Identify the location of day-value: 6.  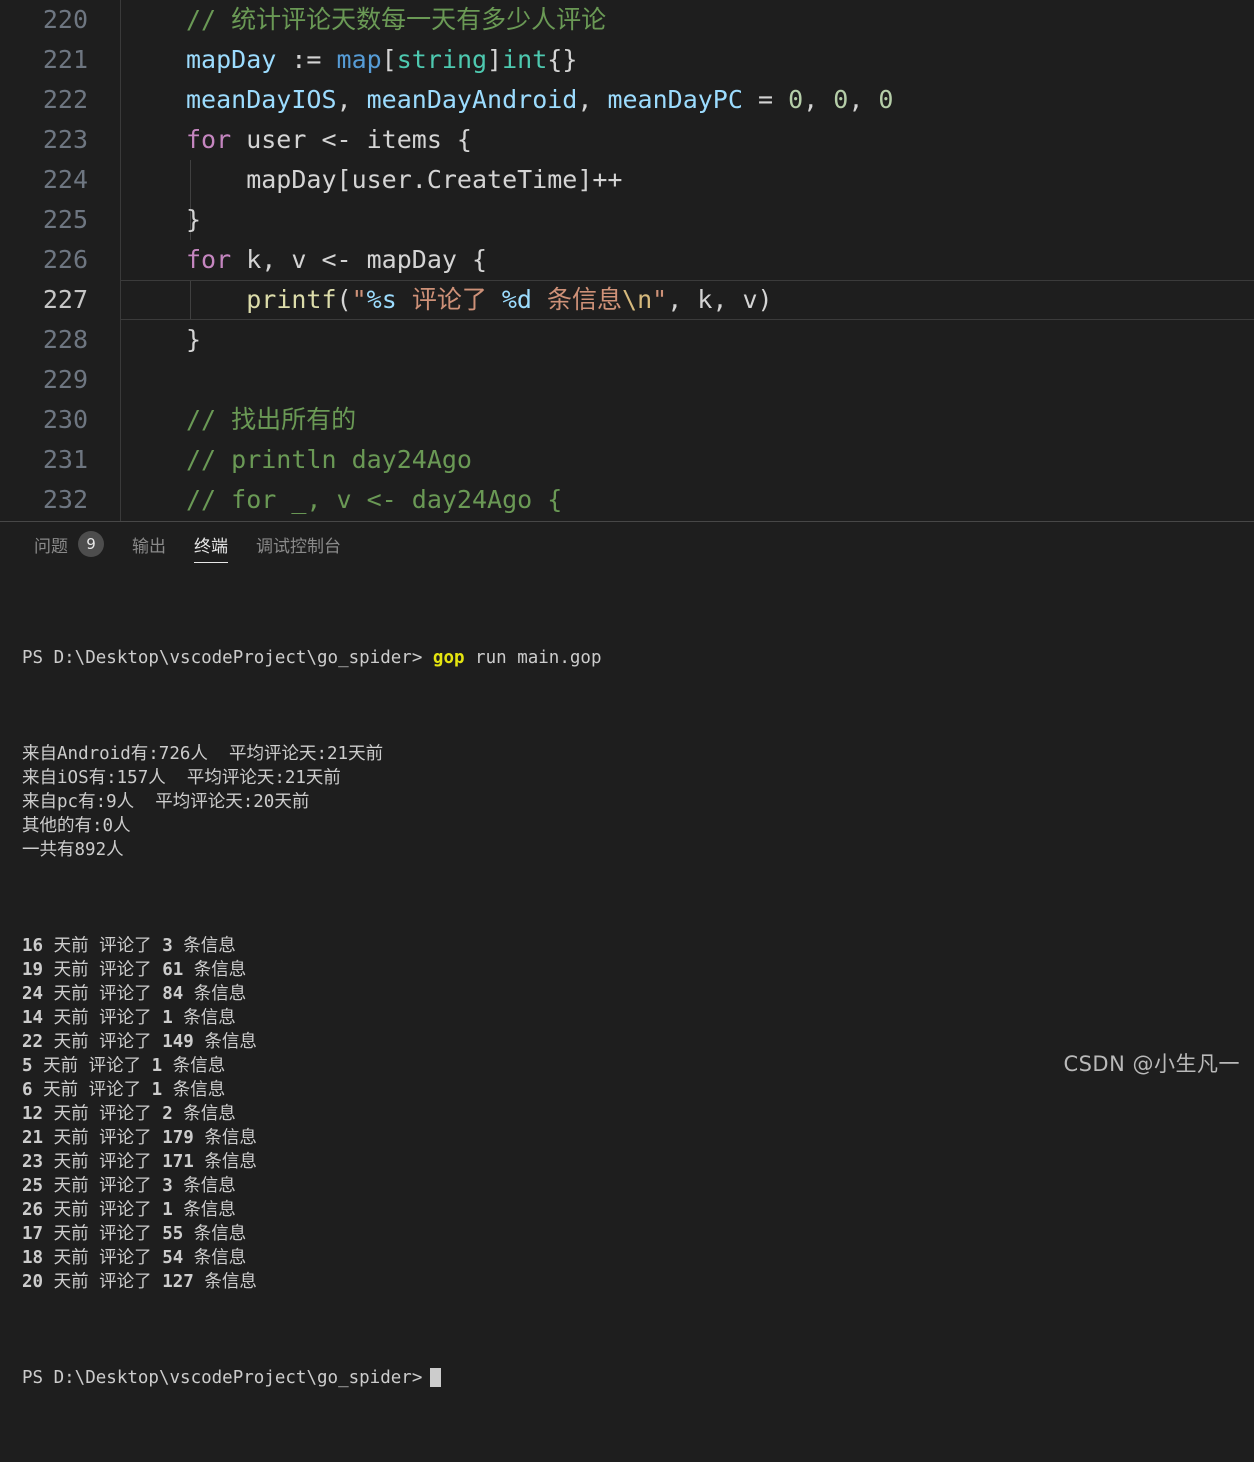
(27, 1090).